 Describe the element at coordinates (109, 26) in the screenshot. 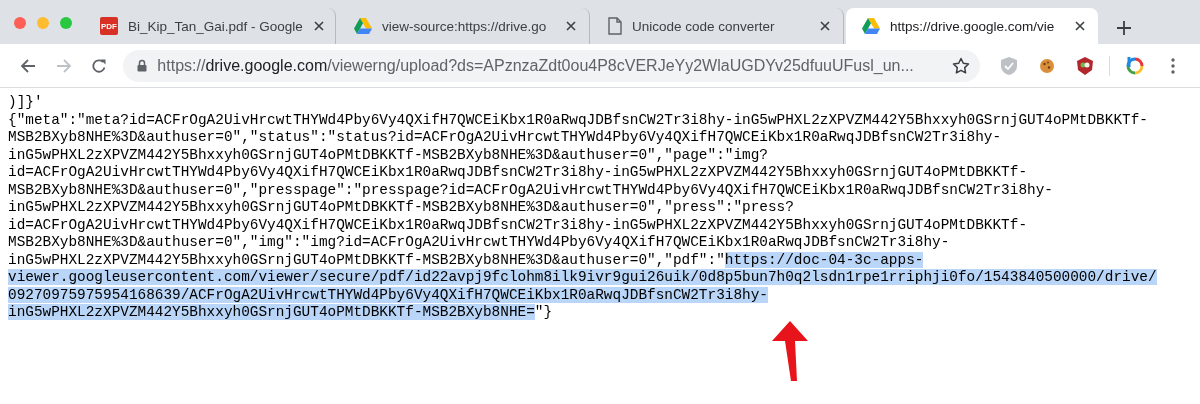

I see `pdf-icon: PDF` at that location.